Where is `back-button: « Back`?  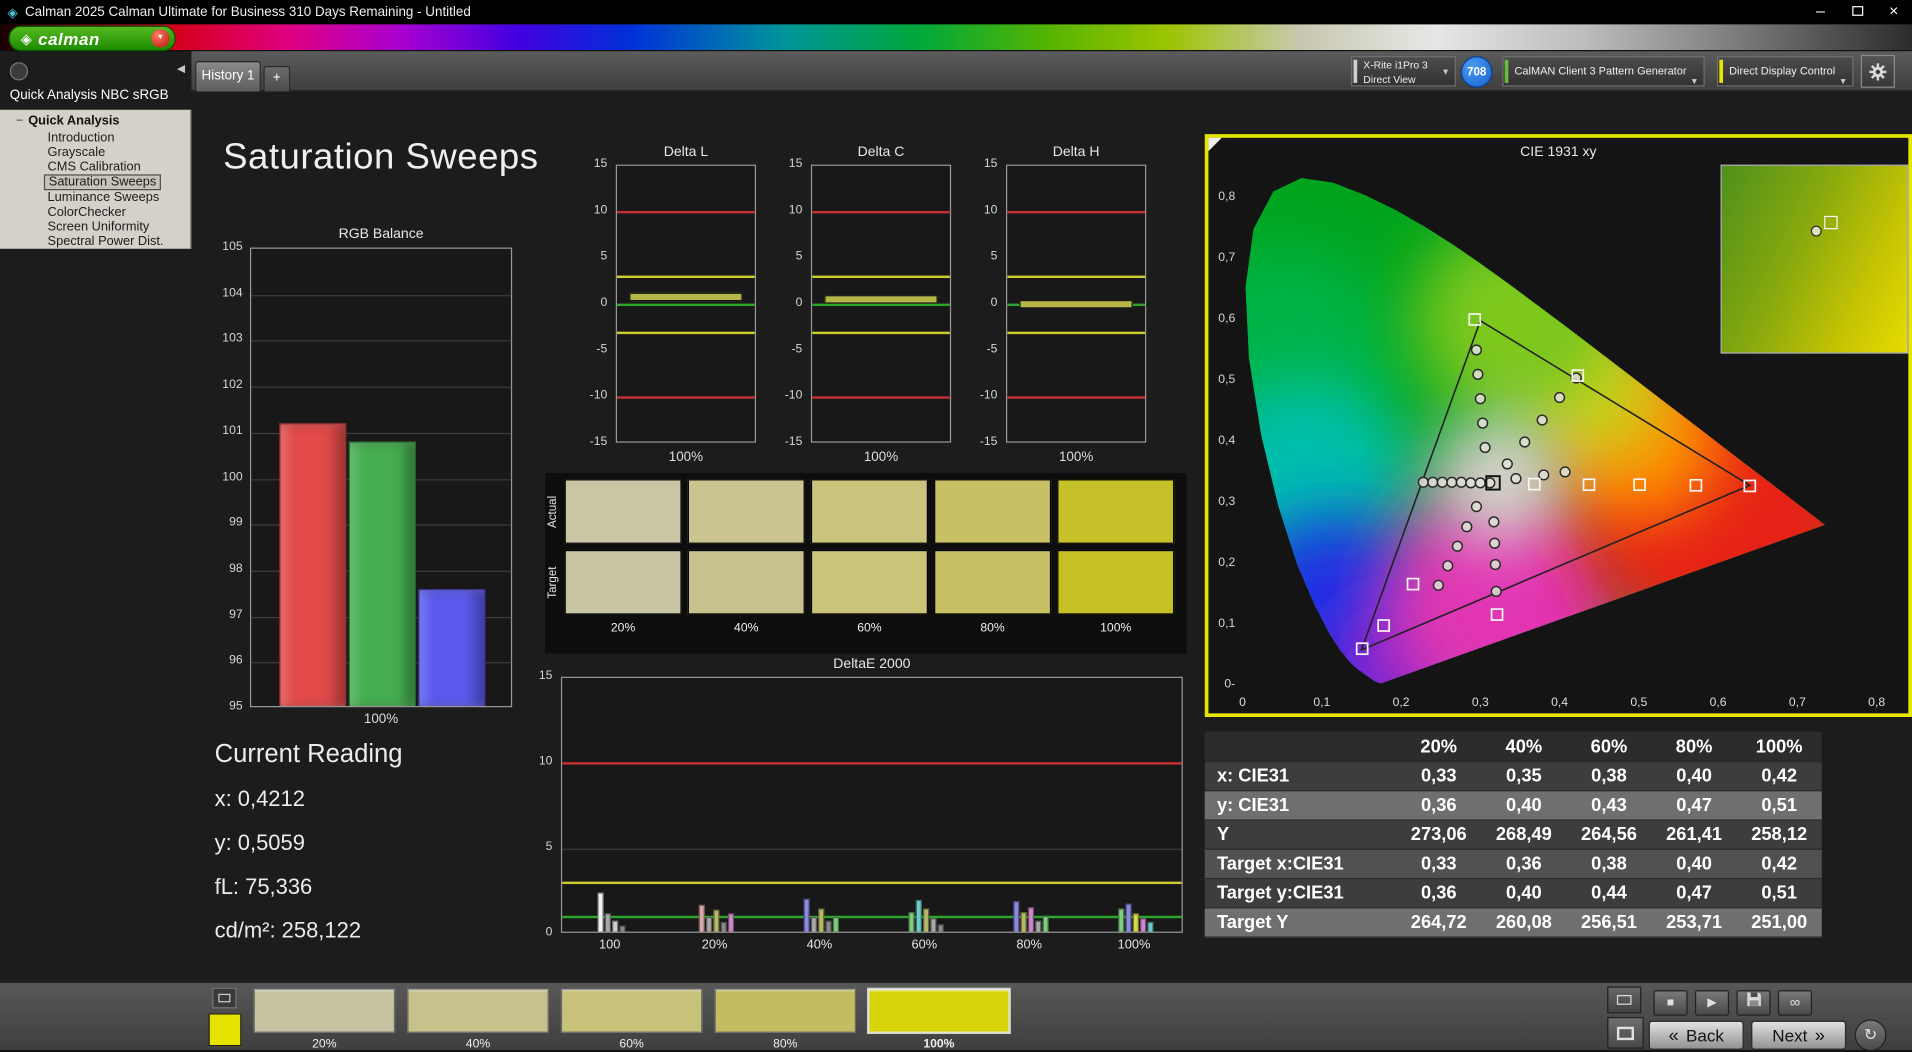 back-button: « Back is located at coordinates (1696, 1035).